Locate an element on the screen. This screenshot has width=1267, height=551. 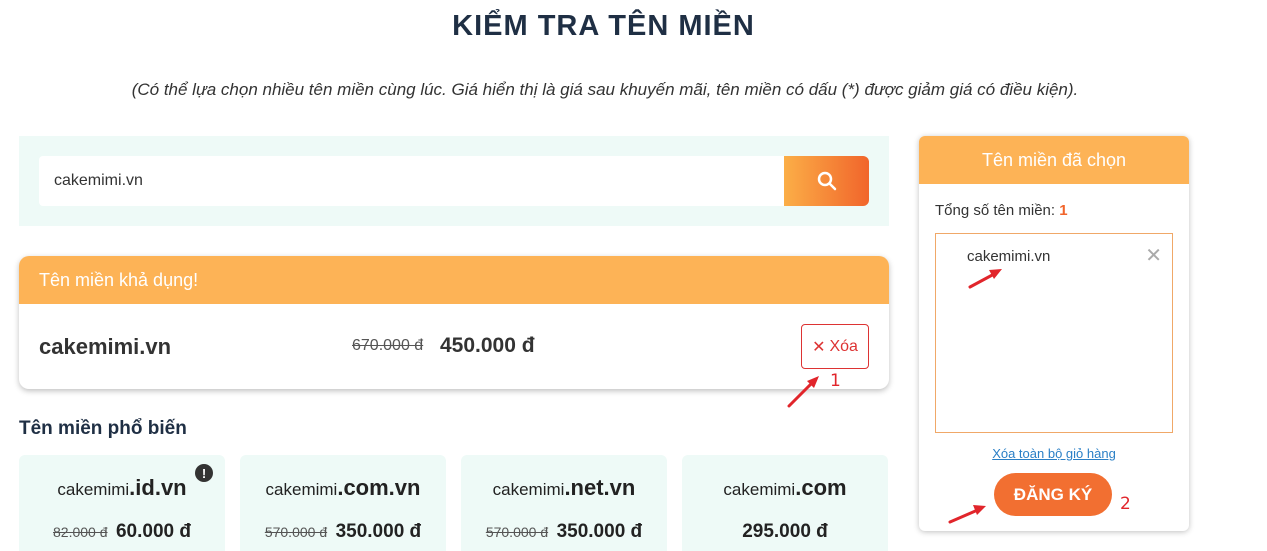
search-button is located at coordinates (826, 181).